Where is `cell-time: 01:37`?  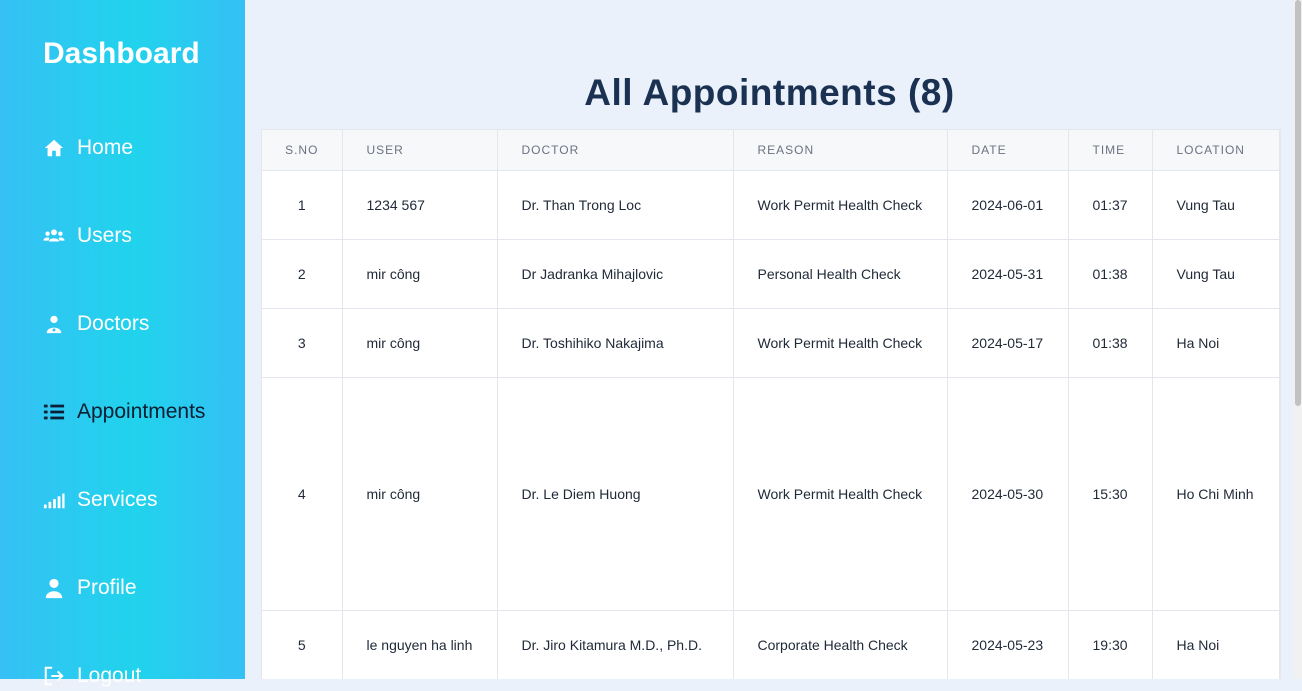
cell-time: 01:37 is located at coordinates (1110, 205).